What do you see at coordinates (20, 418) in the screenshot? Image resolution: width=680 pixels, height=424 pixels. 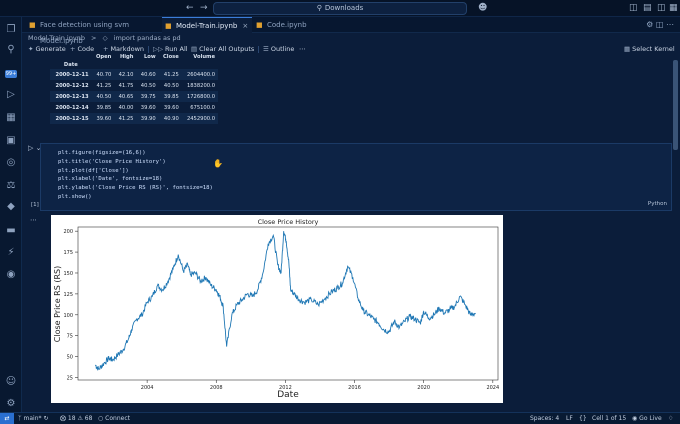 I see `branch-icon: ᛉ` at bounding box center [20, 418].